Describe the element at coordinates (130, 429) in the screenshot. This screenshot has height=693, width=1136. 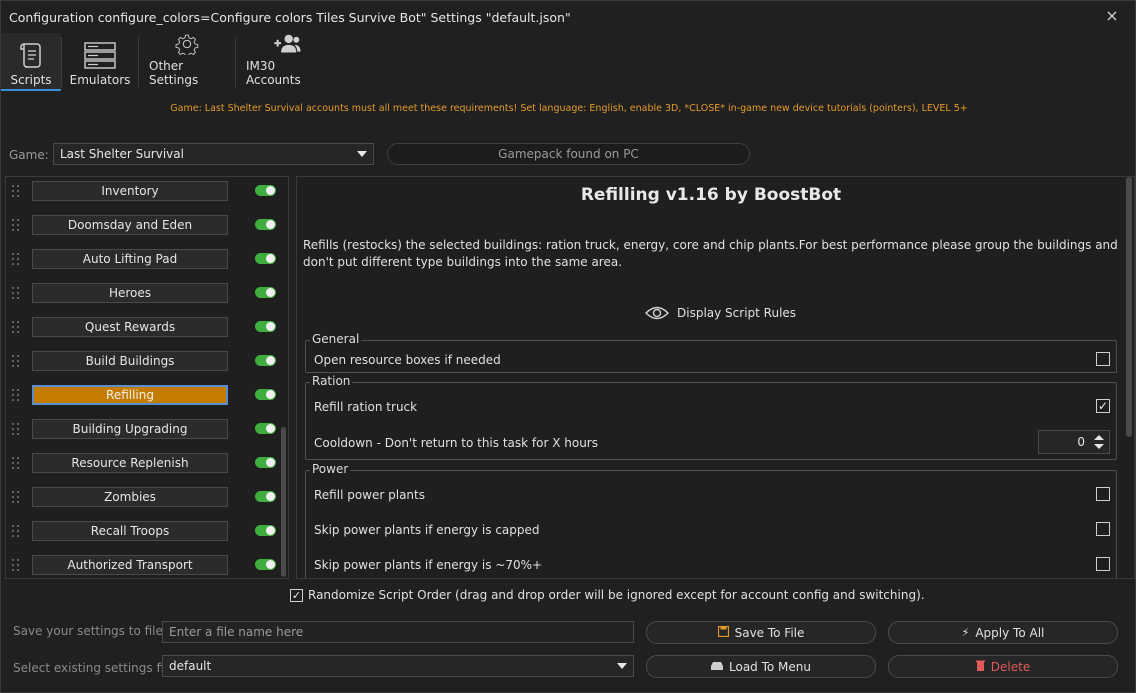
I see `script-button: Building Upgrading` at that location.